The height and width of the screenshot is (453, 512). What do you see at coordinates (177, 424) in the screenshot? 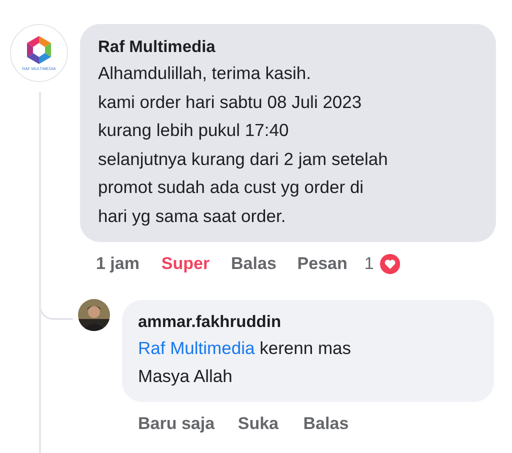
I see `timestamp: Baru saja` at bounding box center [177, 424].